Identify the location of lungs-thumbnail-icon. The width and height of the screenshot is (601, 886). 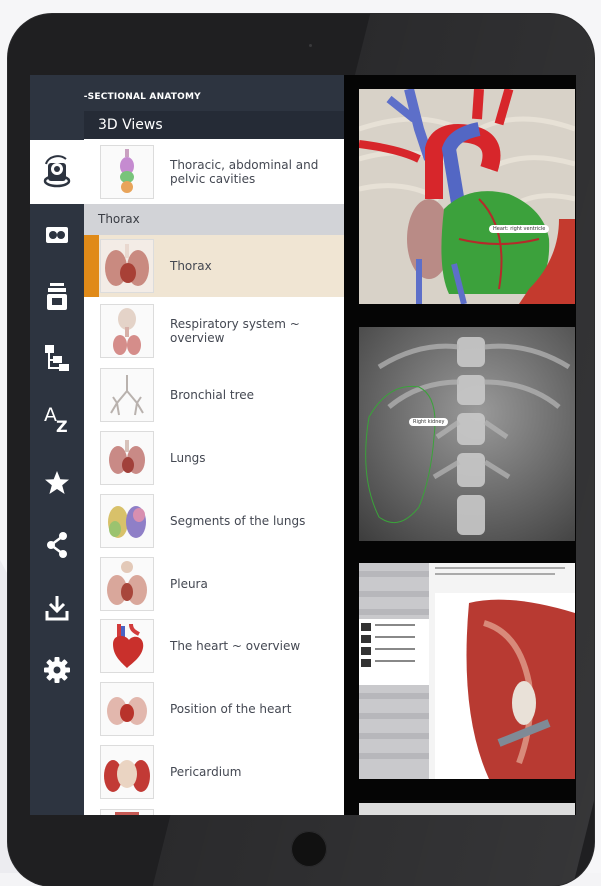
(127, 457).